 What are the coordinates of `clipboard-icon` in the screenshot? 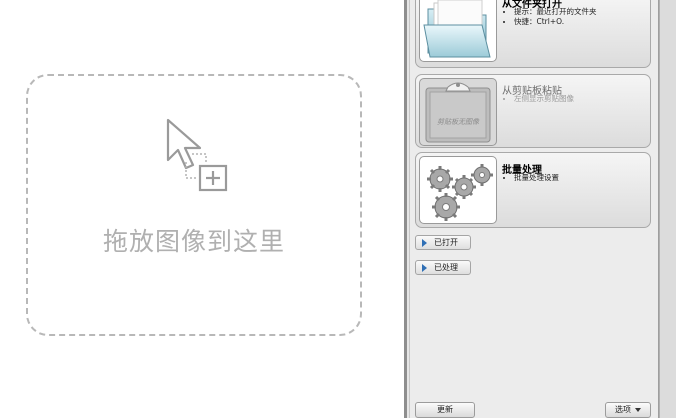 It's located at (458, 112).